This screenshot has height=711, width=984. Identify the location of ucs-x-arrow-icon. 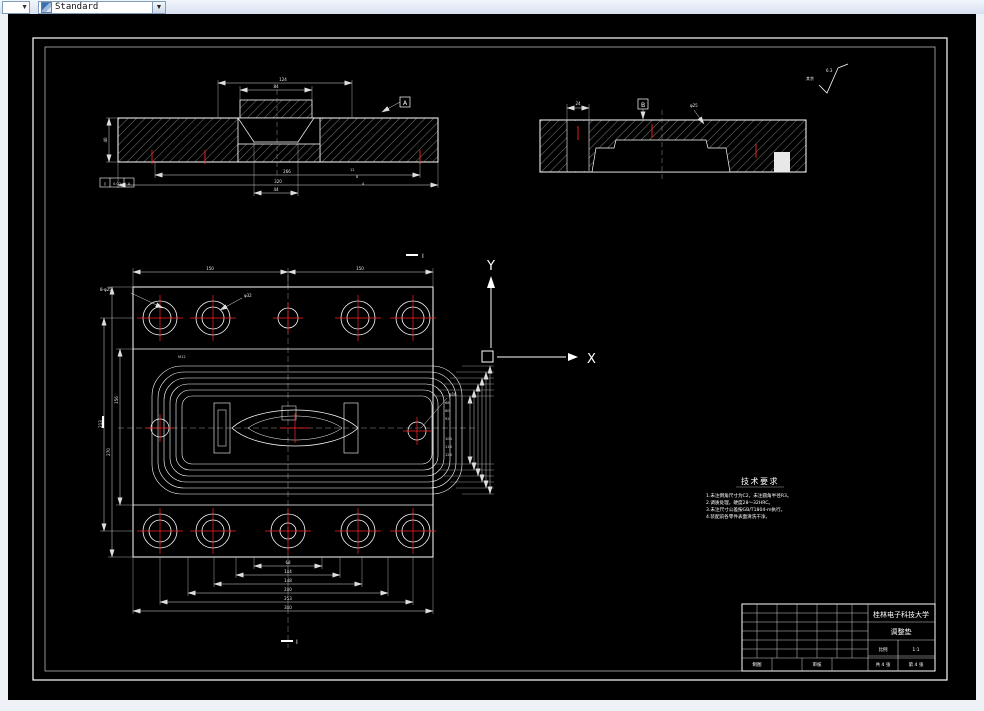
(573, 357).